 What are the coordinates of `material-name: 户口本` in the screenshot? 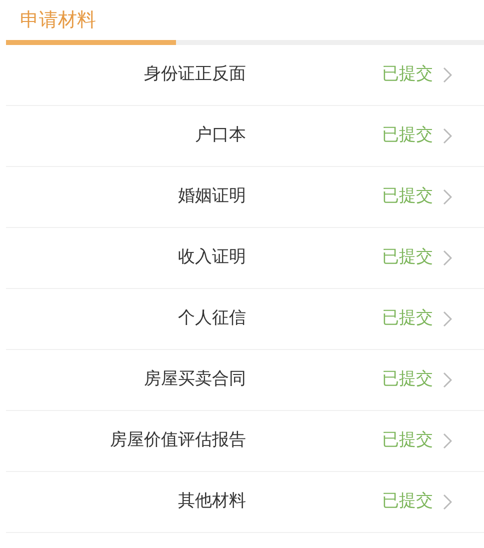 It's located at (220, 136).